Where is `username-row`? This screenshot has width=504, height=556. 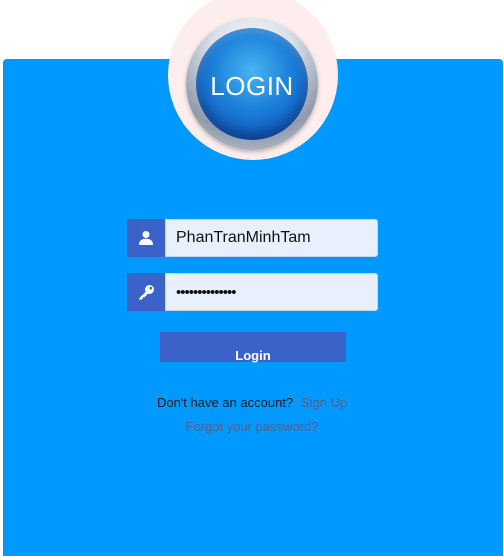
username-row is located at coordinates (252, 238).